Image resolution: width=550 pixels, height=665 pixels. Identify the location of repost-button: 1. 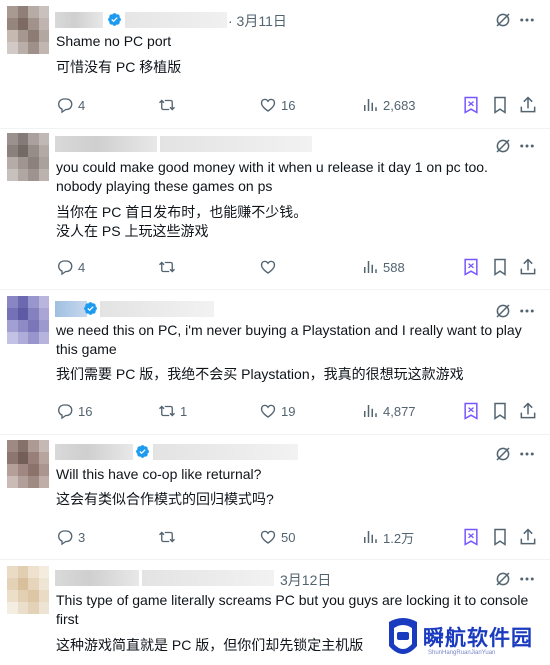
(172, 411).